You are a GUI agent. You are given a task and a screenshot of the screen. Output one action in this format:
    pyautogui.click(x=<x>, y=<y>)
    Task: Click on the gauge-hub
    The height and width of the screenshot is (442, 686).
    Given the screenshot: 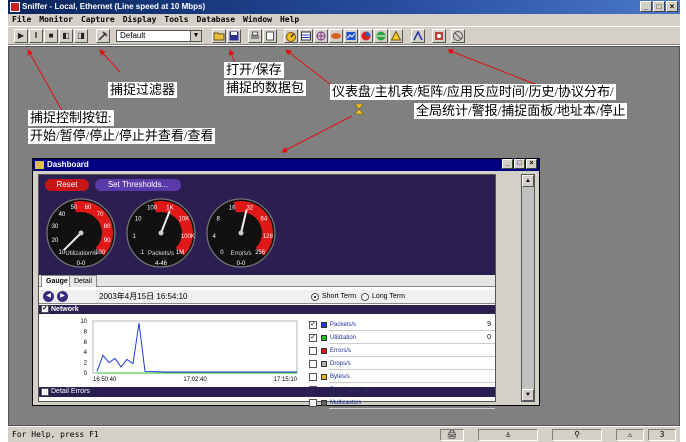 What is the action you would take?
    pyautogui.click(x=81, y=233)
    